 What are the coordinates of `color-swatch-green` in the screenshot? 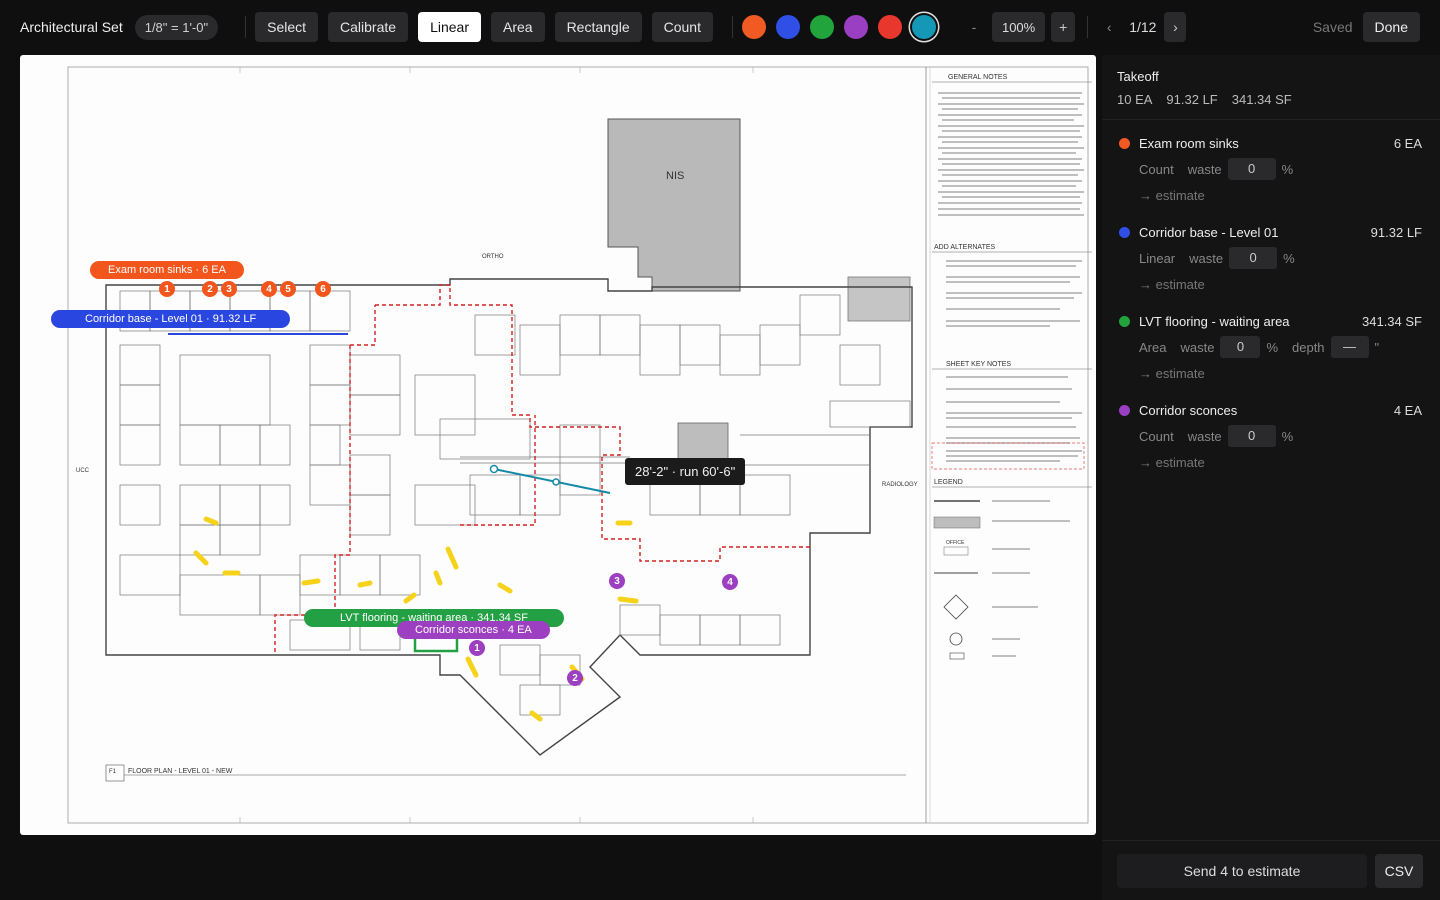 It's located at (821, 27).